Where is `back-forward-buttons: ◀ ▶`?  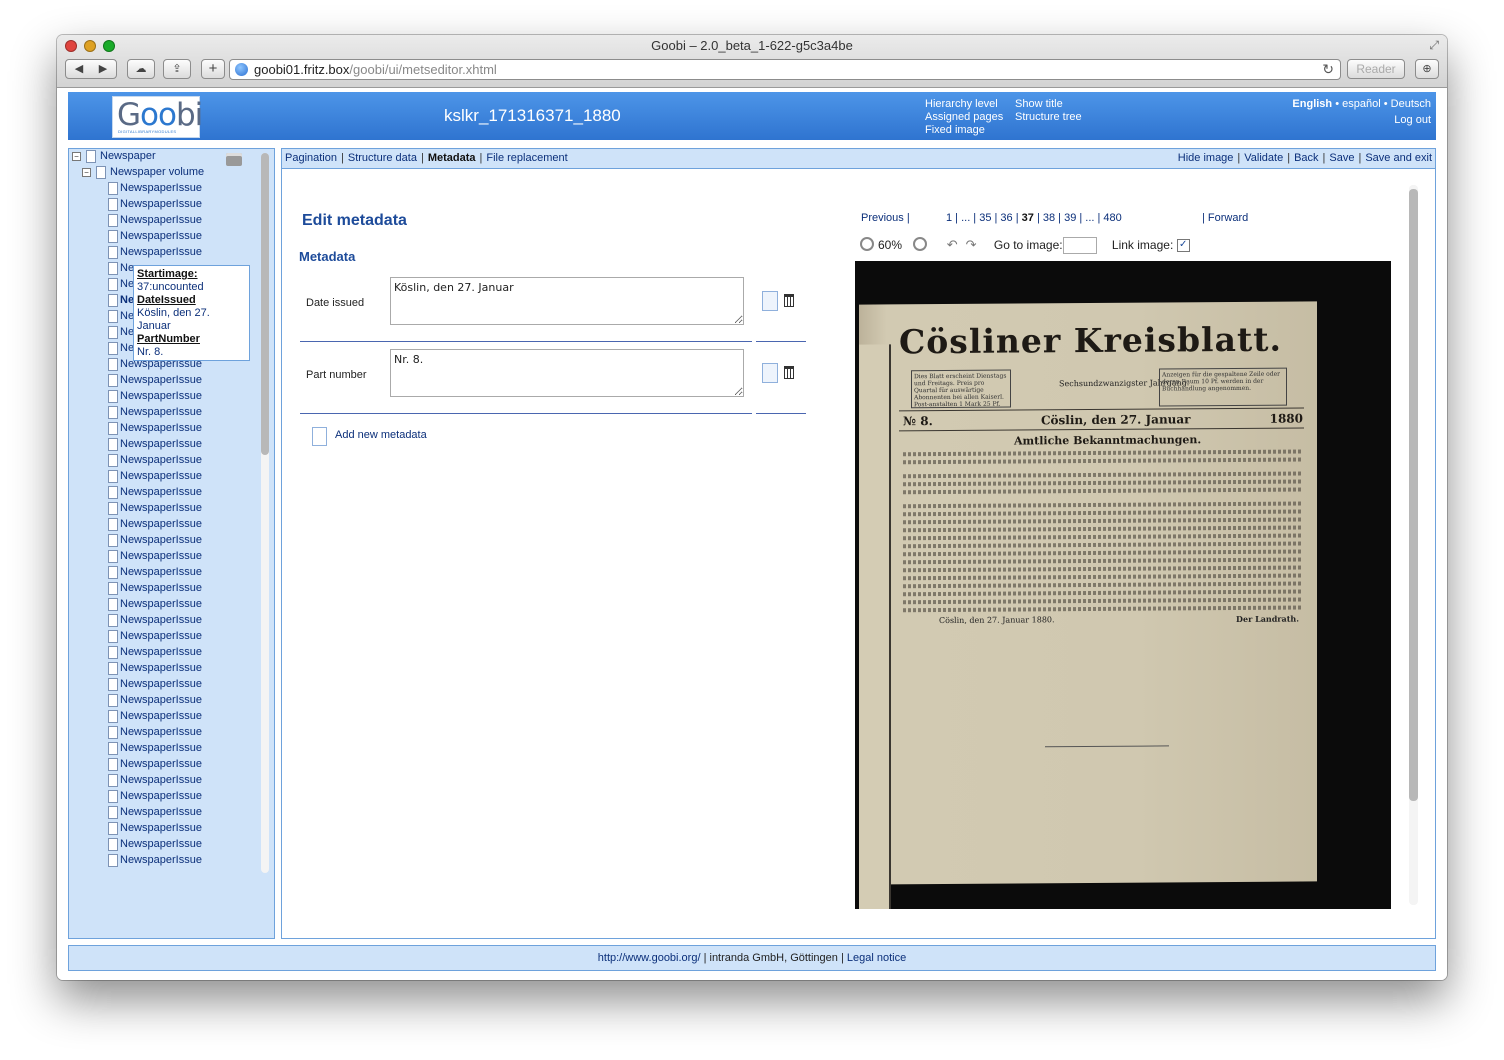 back-forward-buttons: ◀ ▶ is located at coordinates (91, 69).